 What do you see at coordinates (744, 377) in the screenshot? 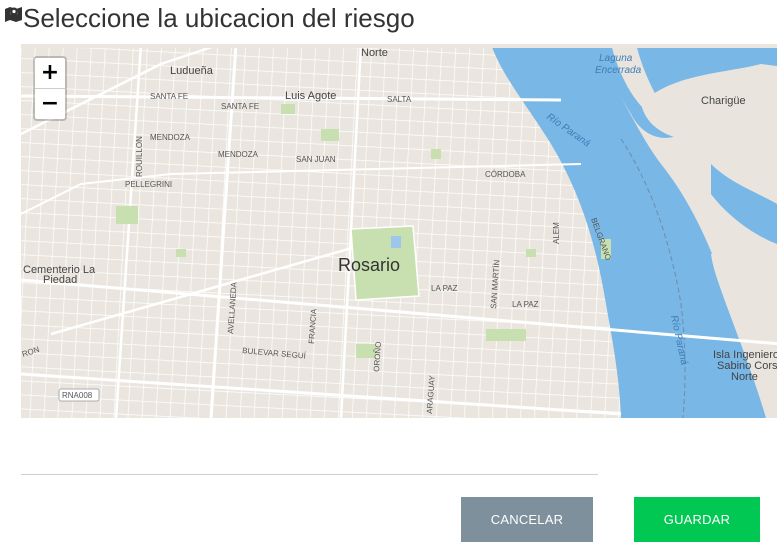
I see `place-isla-3: Norte` at bounding box center [744, 377].